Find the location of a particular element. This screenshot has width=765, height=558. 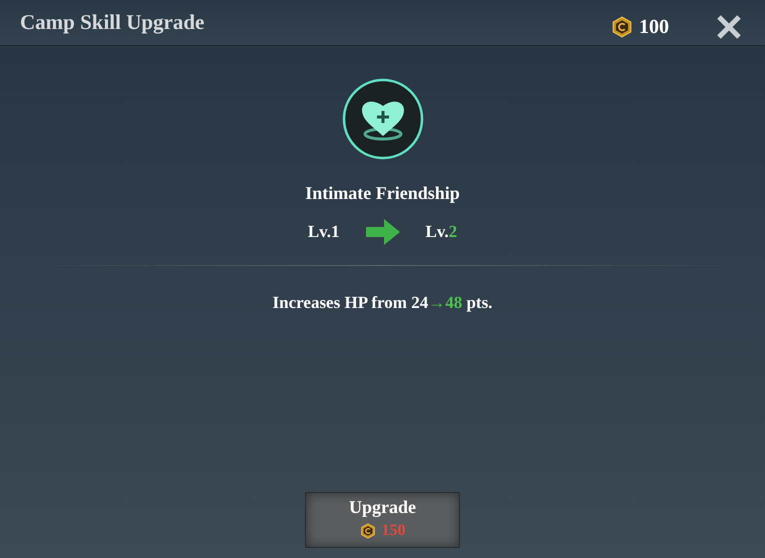

upgrade-cost: 150 is located at coordinates (394, 530).